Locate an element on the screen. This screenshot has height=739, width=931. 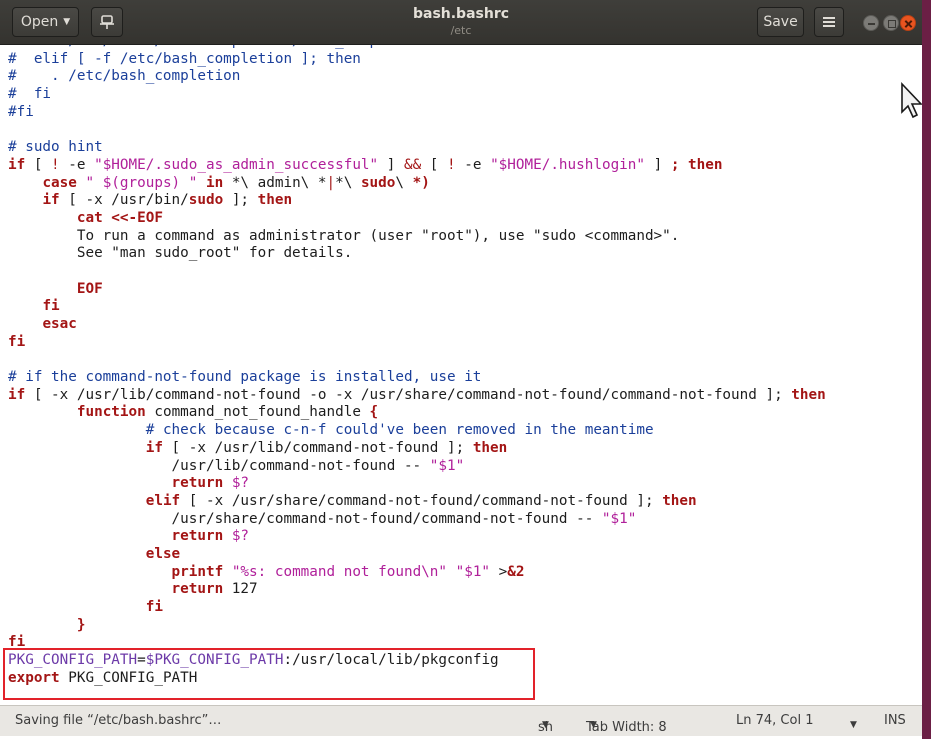
code-line: } is located at coordinates (81, 624).